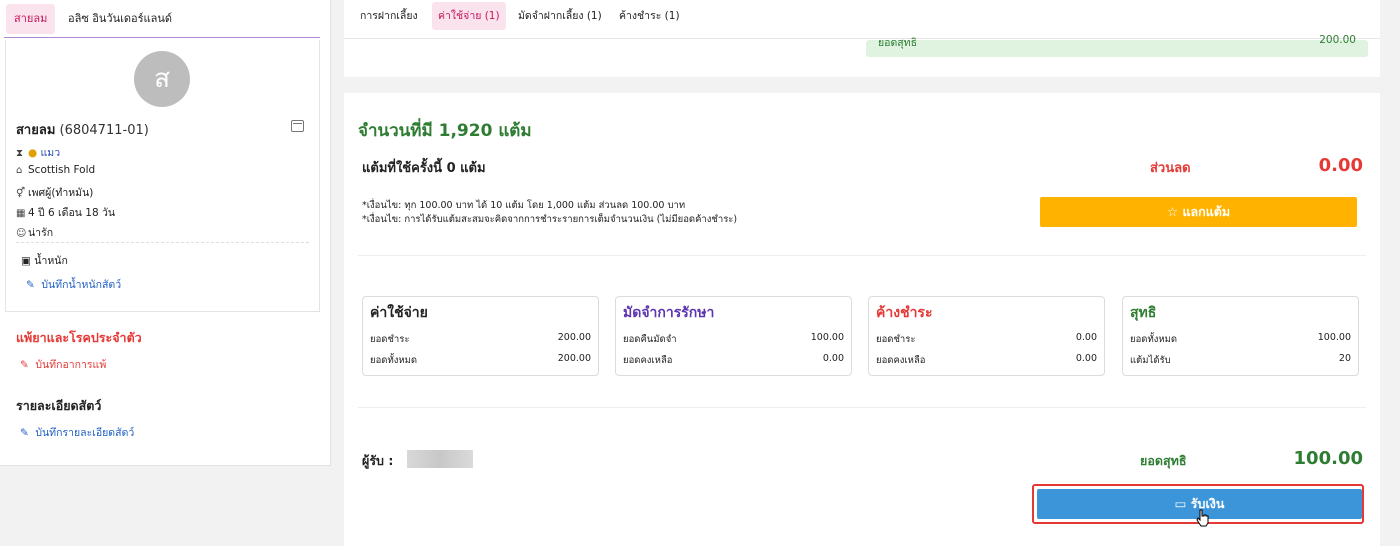 The width and height of the screenshot is (1400, 546). Describe the element at coordinates (1143, 313) in the screenshot. I see `net-summary-title: สุทธิ` at that location.